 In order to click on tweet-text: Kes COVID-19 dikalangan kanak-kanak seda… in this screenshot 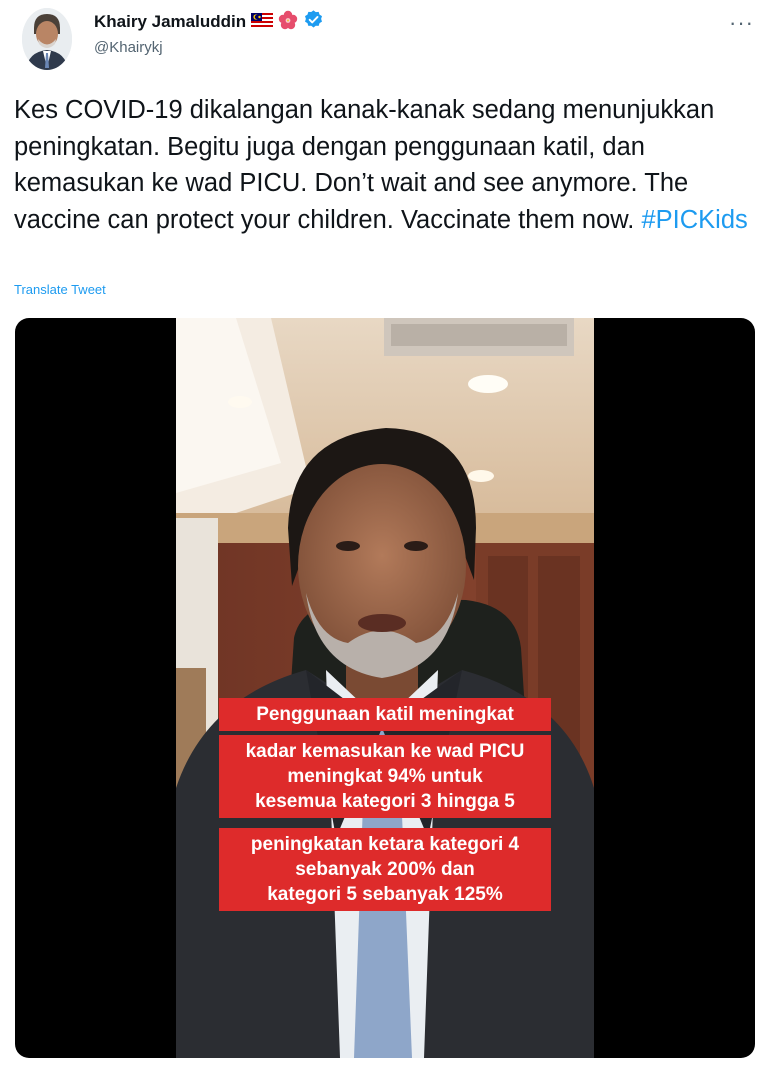, I will do `click(384, 165)`.